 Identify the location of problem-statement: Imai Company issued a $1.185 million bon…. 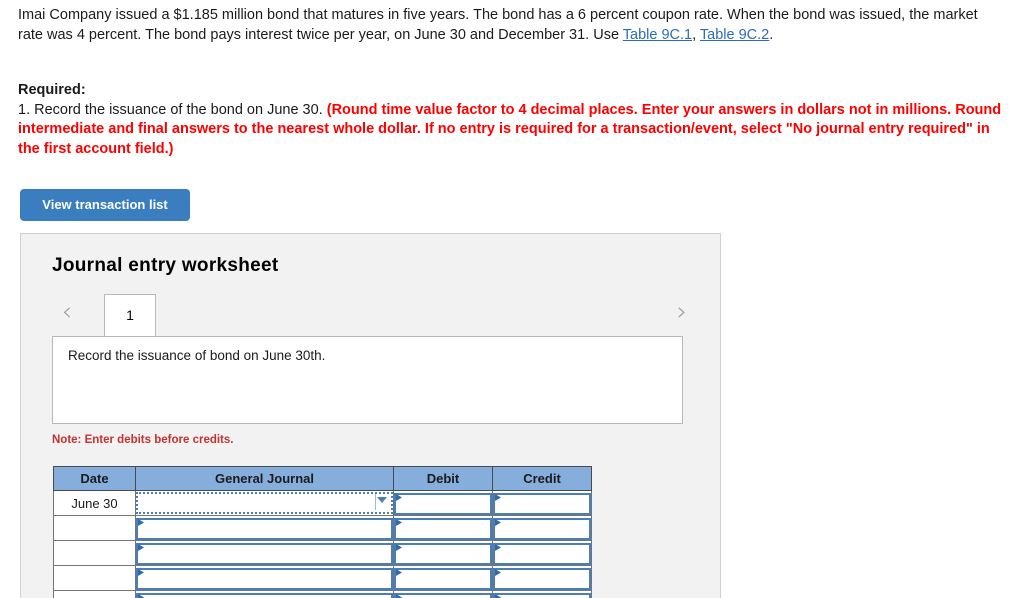
(498, 25).